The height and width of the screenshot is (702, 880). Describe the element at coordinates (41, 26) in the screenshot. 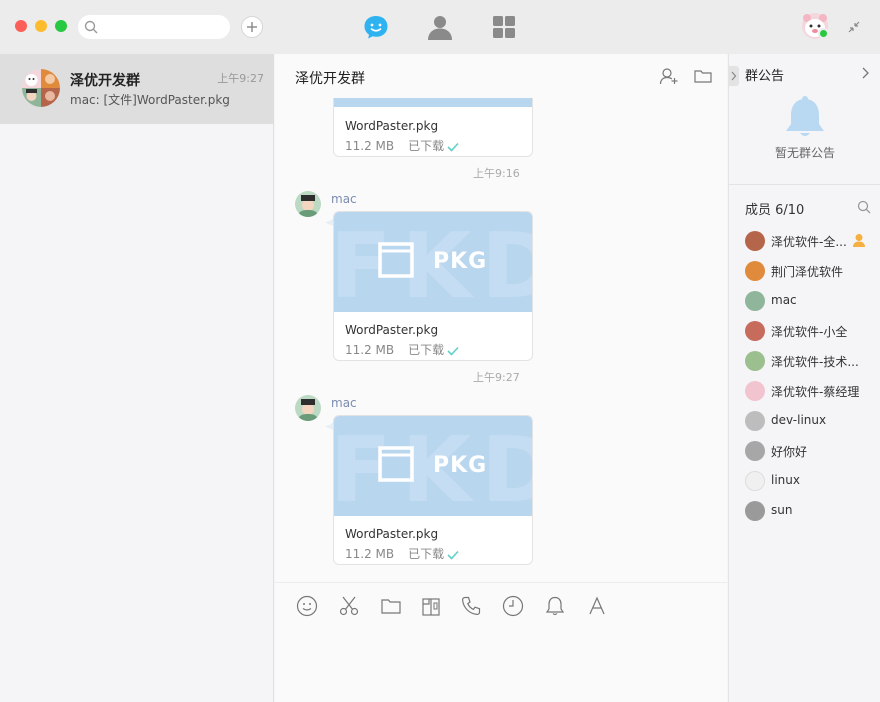

I see `window-minimize-button` at that location.